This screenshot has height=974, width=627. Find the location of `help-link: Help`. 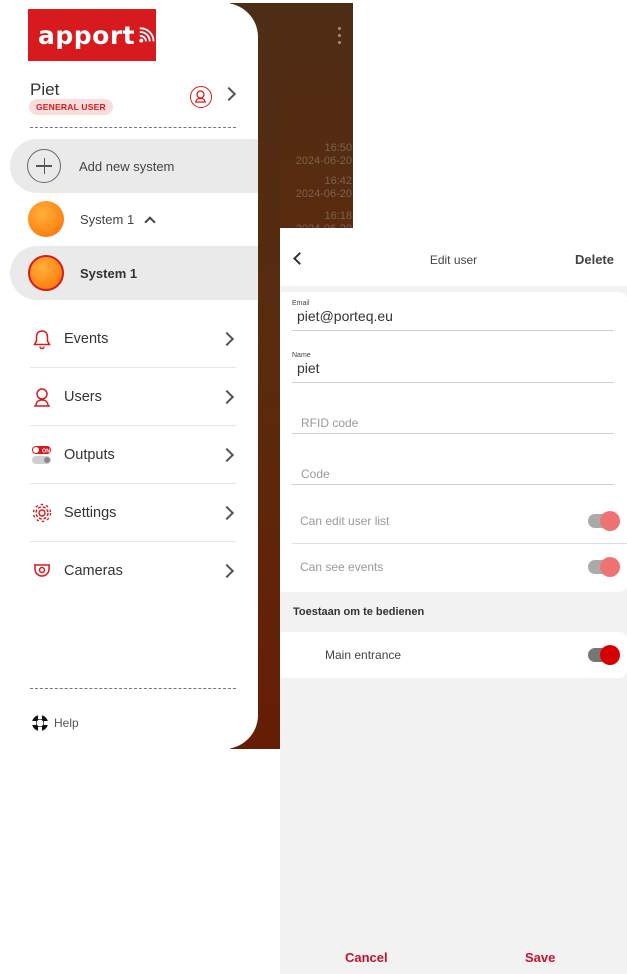

help-link: Help is located at coordinates (54, 723).